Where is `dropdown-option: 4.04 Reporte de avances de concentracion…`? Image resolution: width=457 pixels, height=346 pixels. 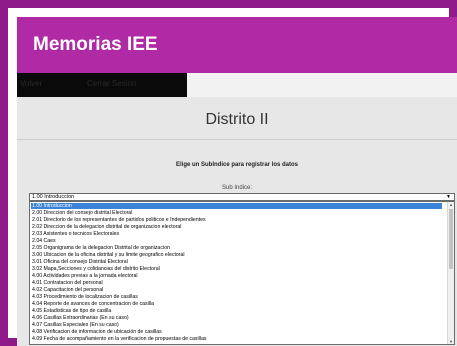
dropdown-option: 4.04 Reporte de avances de concentracion… is located at coordinates (93, 304).